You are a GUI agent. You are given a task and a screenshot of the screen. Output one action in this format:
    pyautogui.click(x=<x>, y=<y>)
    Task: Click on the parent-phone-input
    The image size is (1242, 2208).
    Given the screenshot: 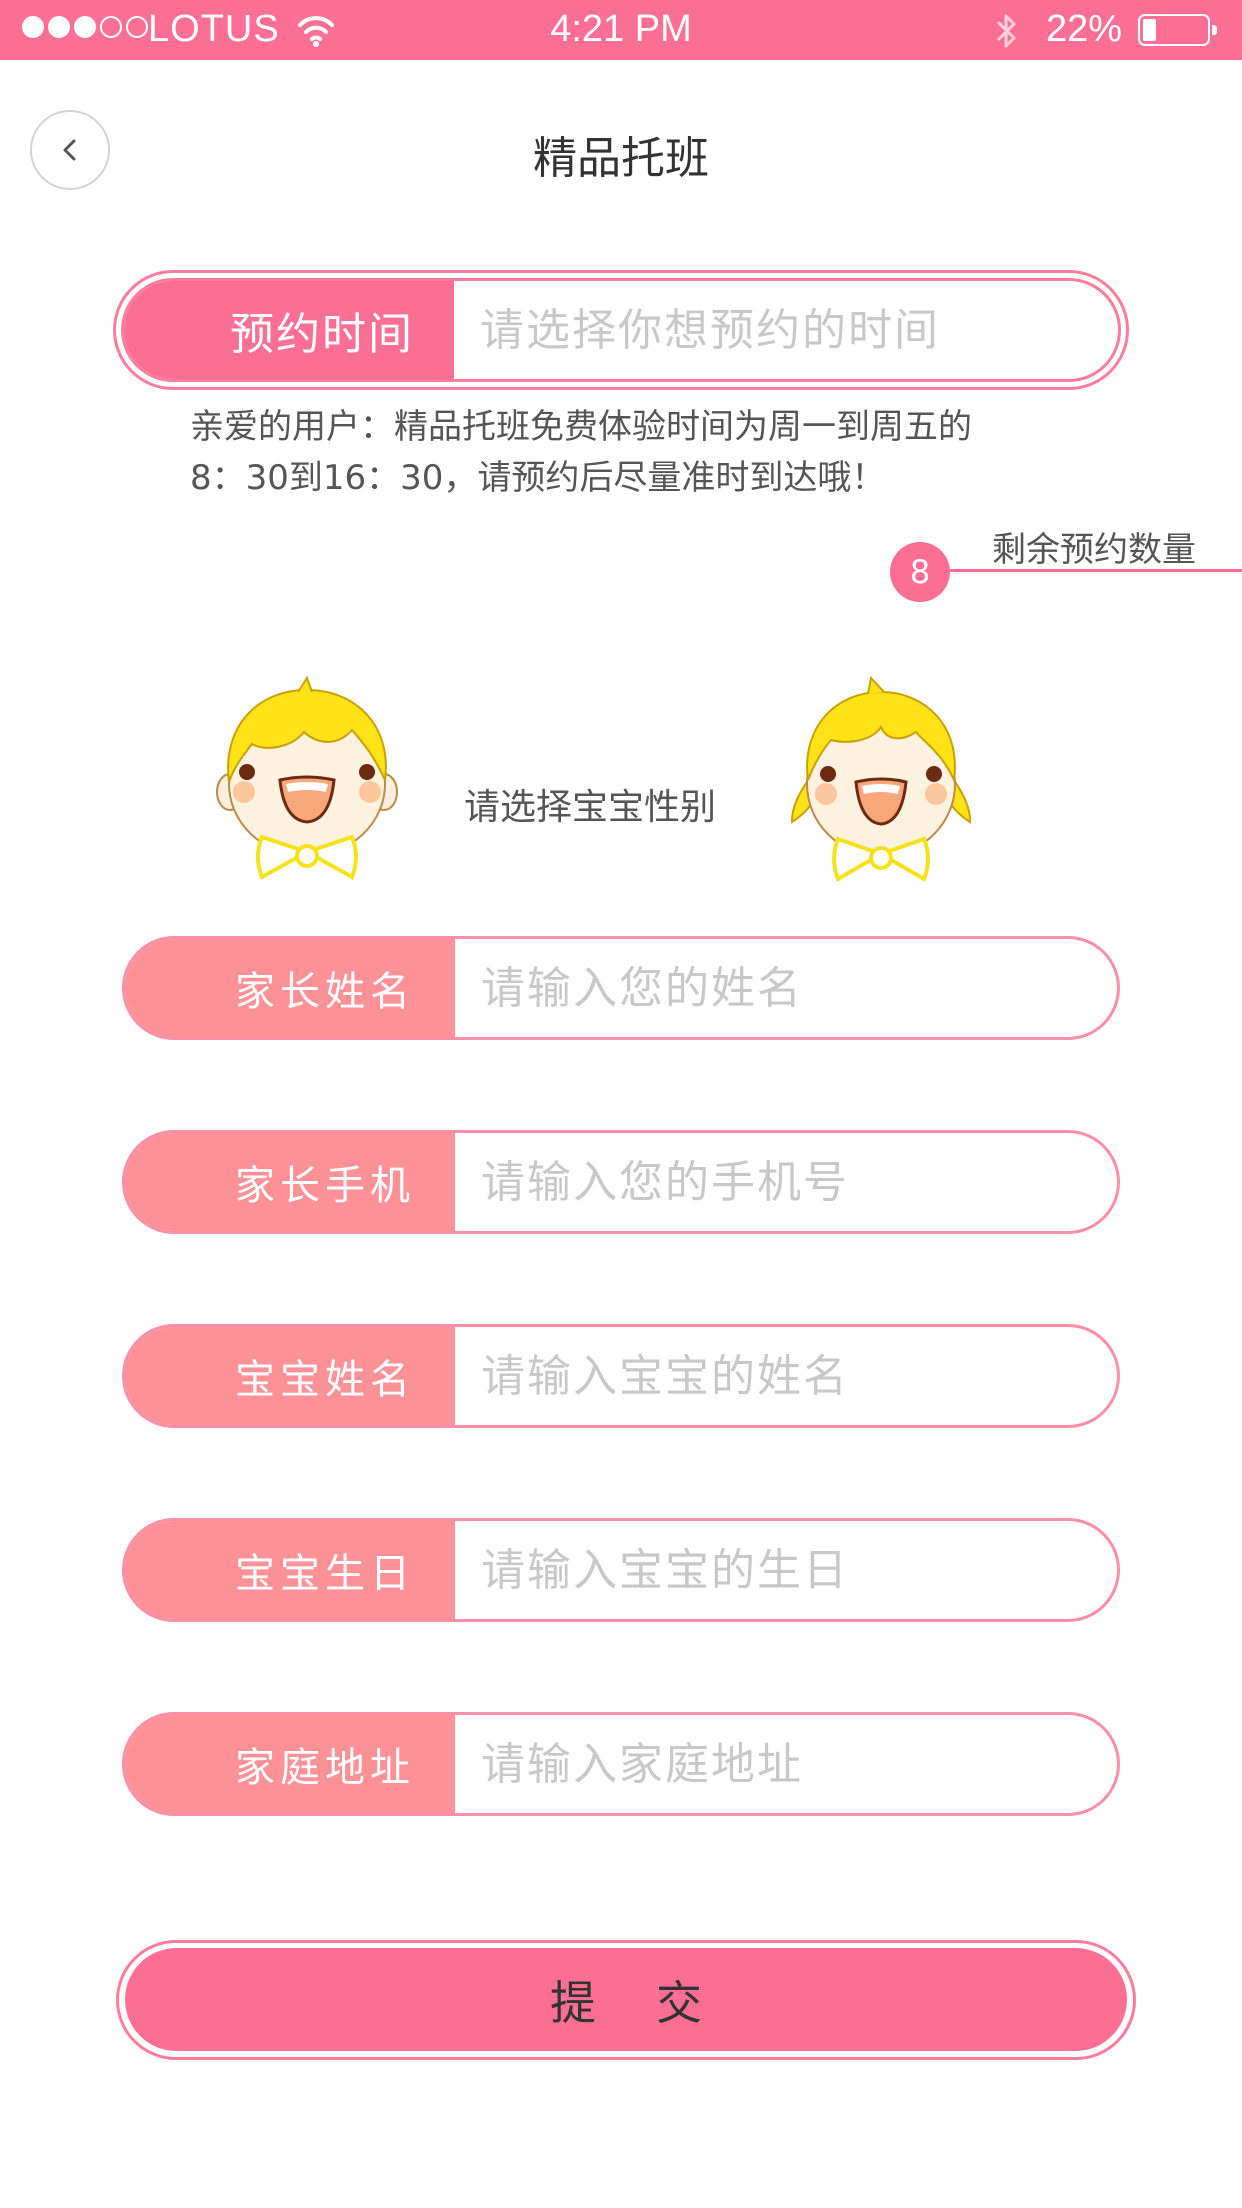 What is the action you would take?
    pyautogui.click(x=786, y=1182)
    